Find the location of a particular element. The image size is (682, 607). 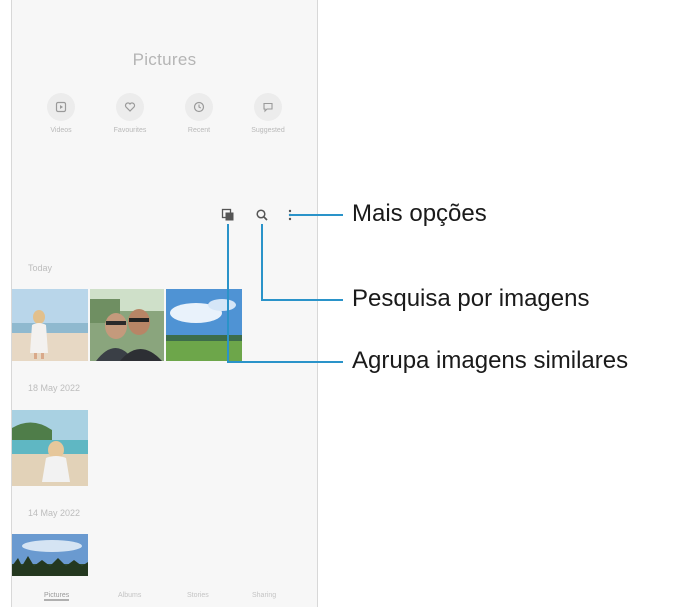

callout-search-images: Pesquisa por imagens is located at coordinates (471, 298).